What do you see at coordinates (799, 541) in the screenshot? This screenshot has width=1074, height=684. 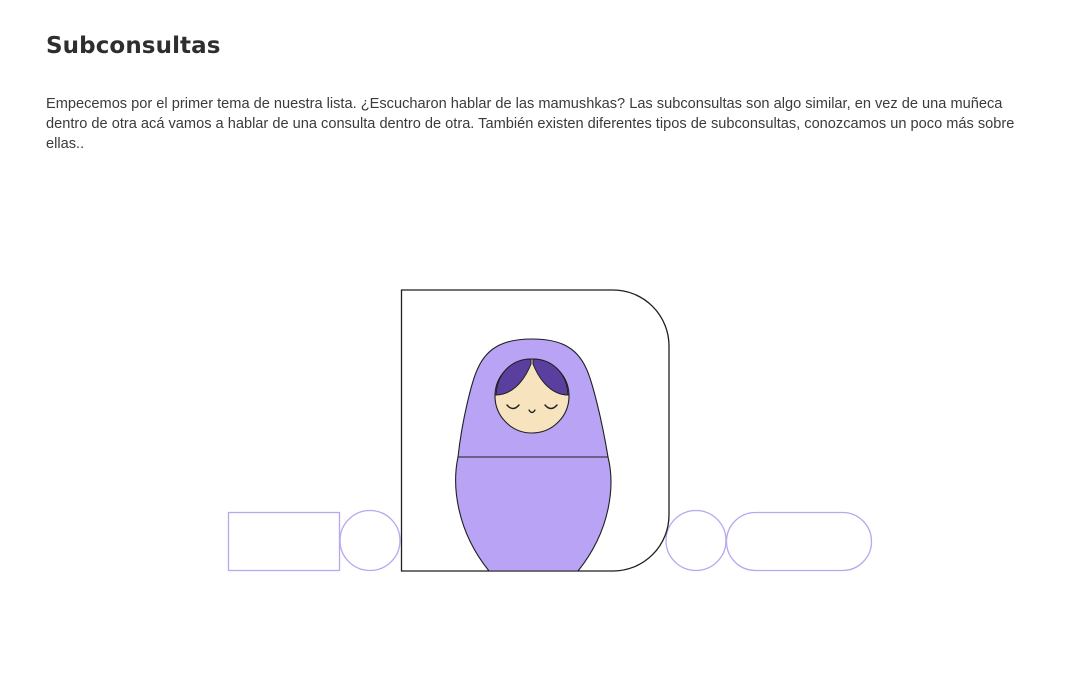 I see `outline-pill-shape` at bounding box center [799, 541].